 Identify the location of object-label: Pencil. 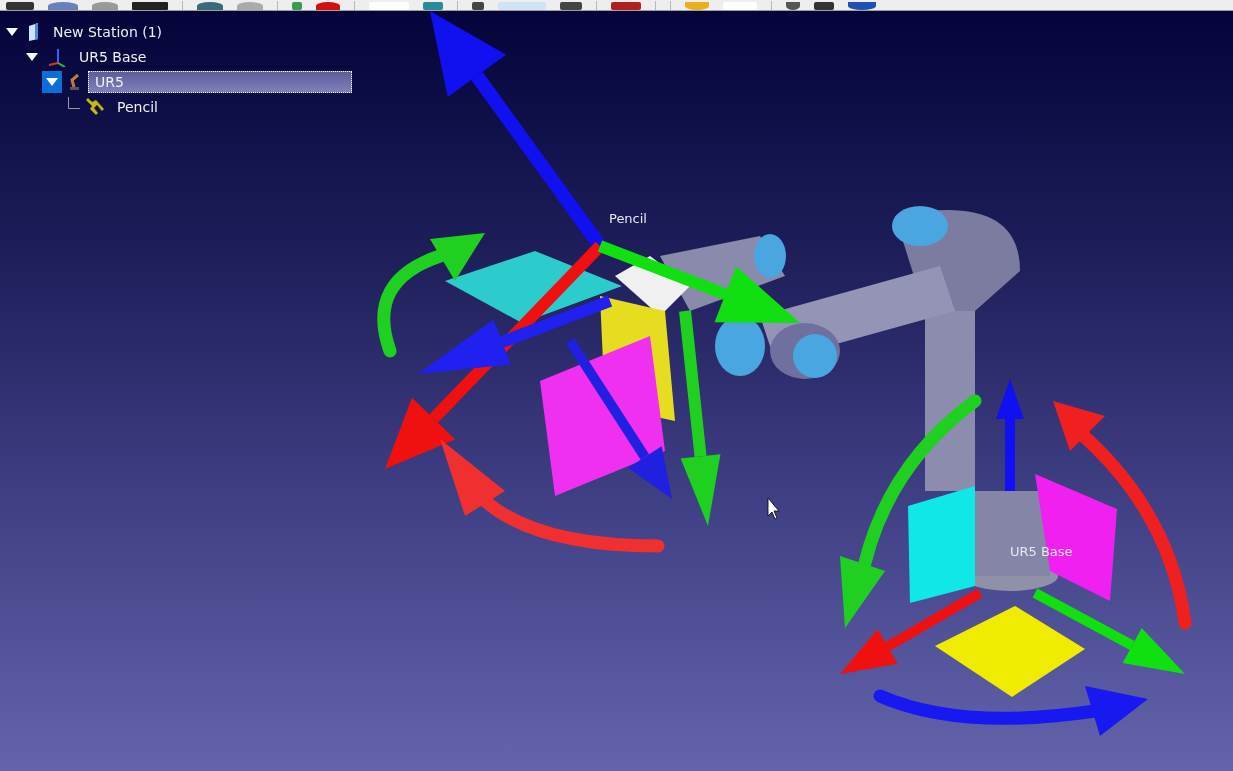
(628, 218).